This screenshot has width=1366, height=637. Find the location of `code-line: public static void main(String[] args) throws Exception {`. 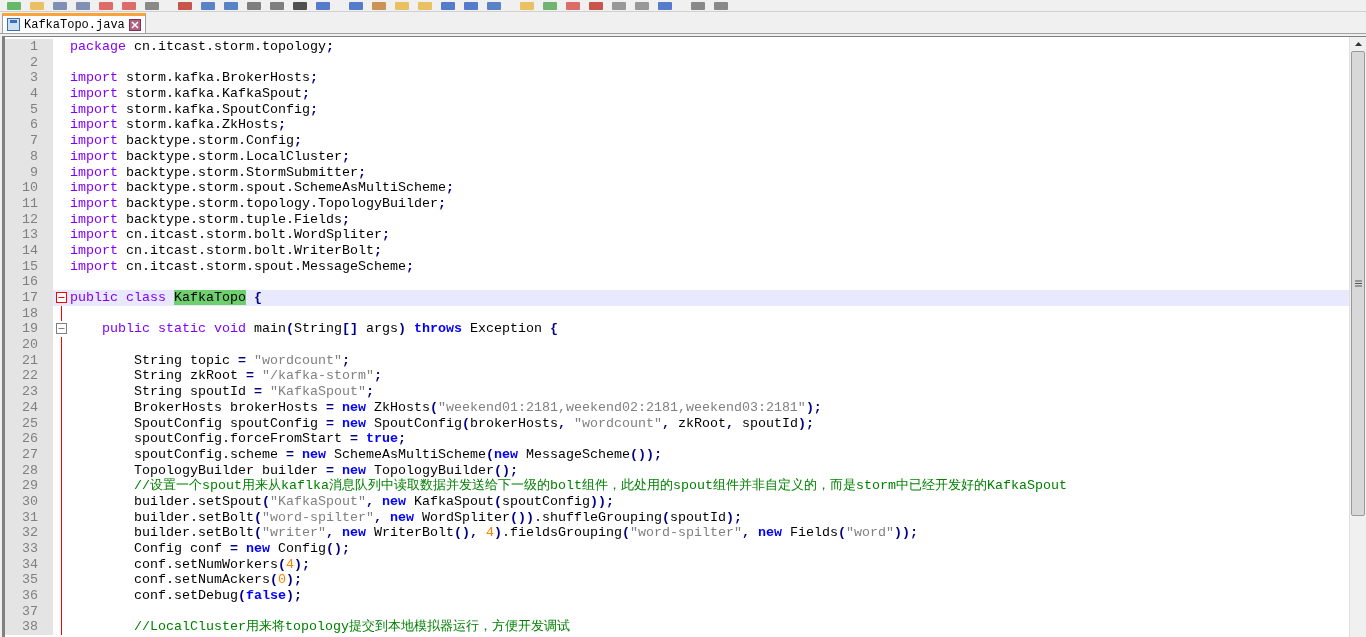

code-line: public static void main(String[] args) throws Exception { is located at coordinates (329, 329).